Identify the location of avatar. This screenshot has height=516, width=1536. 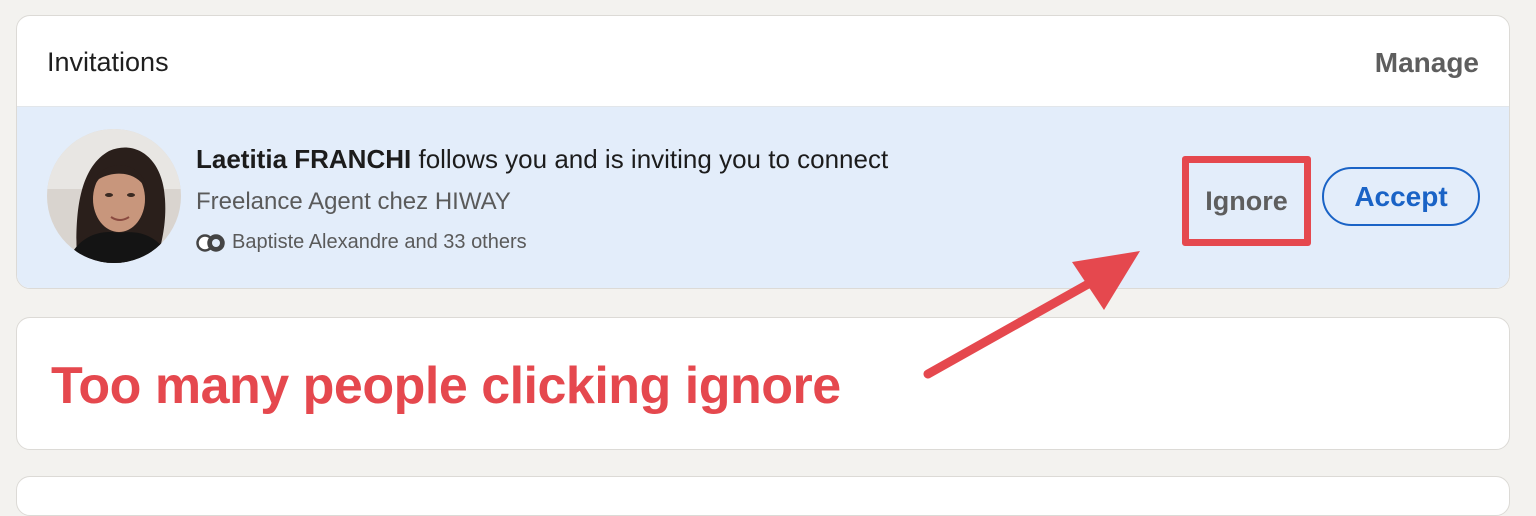
(114, 196).